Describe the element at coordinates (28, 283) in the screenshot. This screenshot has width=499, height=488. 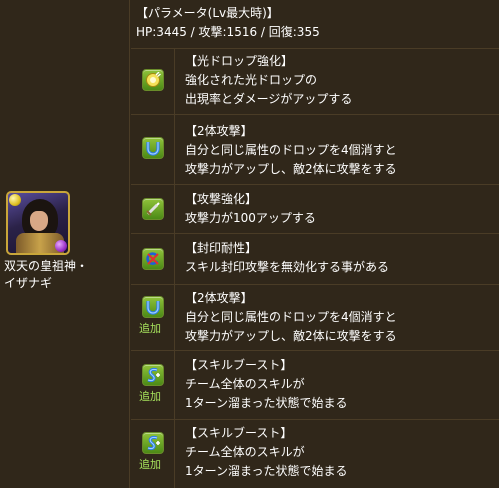
I see `monster-name-line2: イザナギ` at that location.